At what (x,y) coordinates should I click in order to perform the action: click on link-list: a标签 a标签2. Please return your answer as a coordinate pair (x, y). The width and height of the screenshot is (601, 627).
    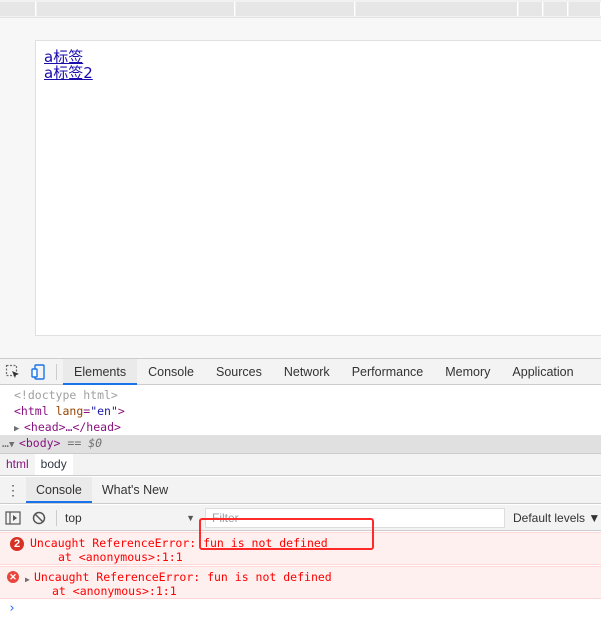
    Looking at the image, I should click on (68, 65).